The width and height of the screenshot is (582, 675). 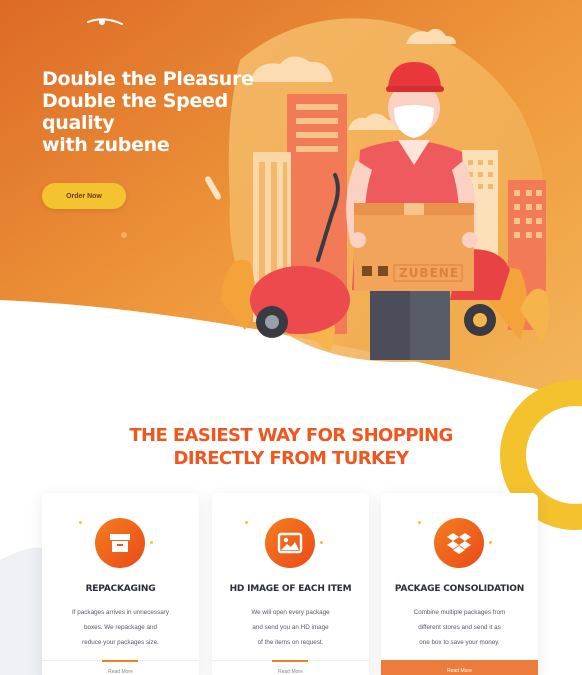 I want to click on card-text-line: We will open every package, so click(x=290, y=612).